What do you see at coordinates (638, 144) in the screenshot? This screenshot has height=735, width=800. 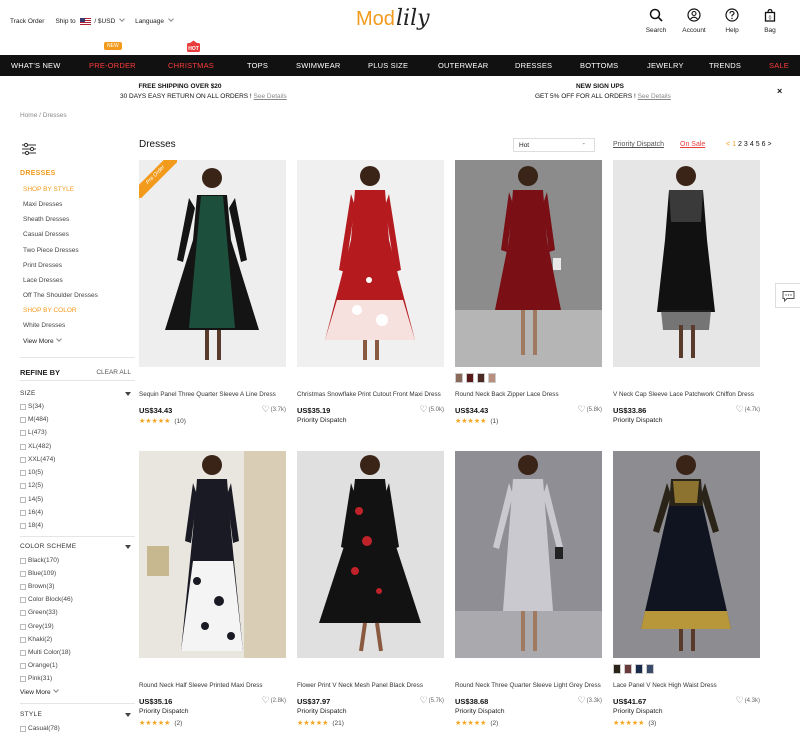 I see `priority-dispatch-filter: Priority Dispatch` at bounding box center [638, 144].